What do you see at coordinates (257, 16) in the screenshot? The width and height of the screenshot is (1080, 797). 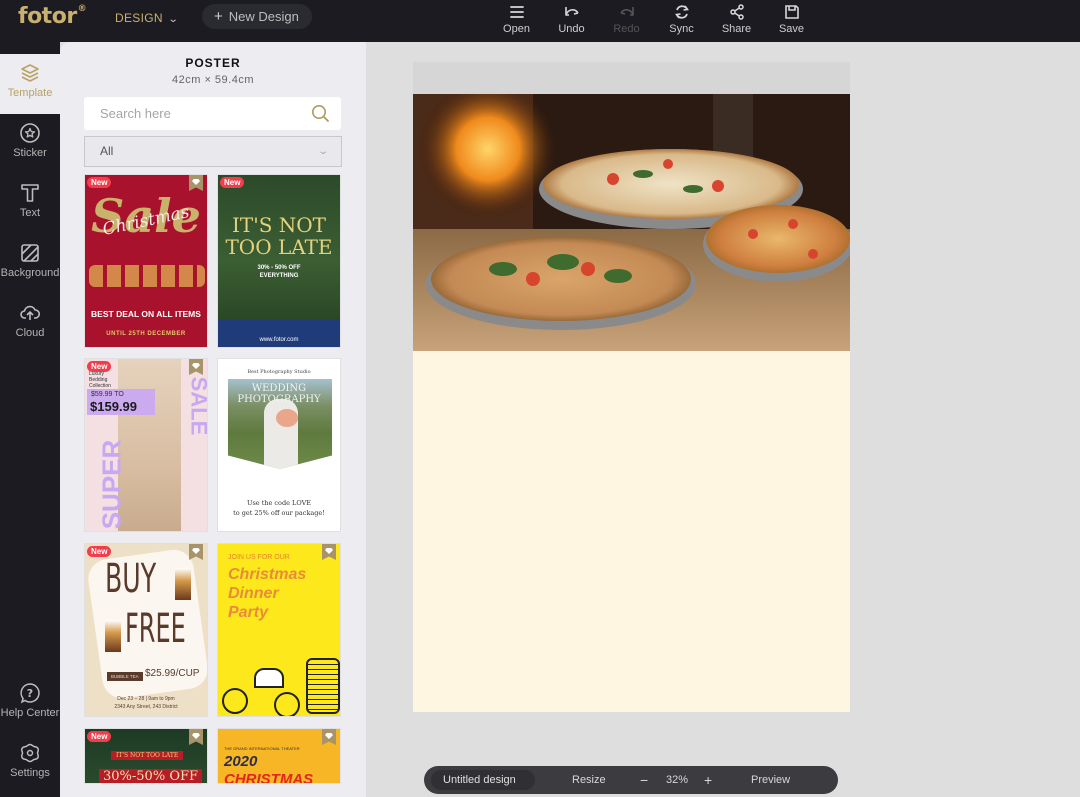 I see `new-design-button: + New Design` at bounding box center [257, 16].